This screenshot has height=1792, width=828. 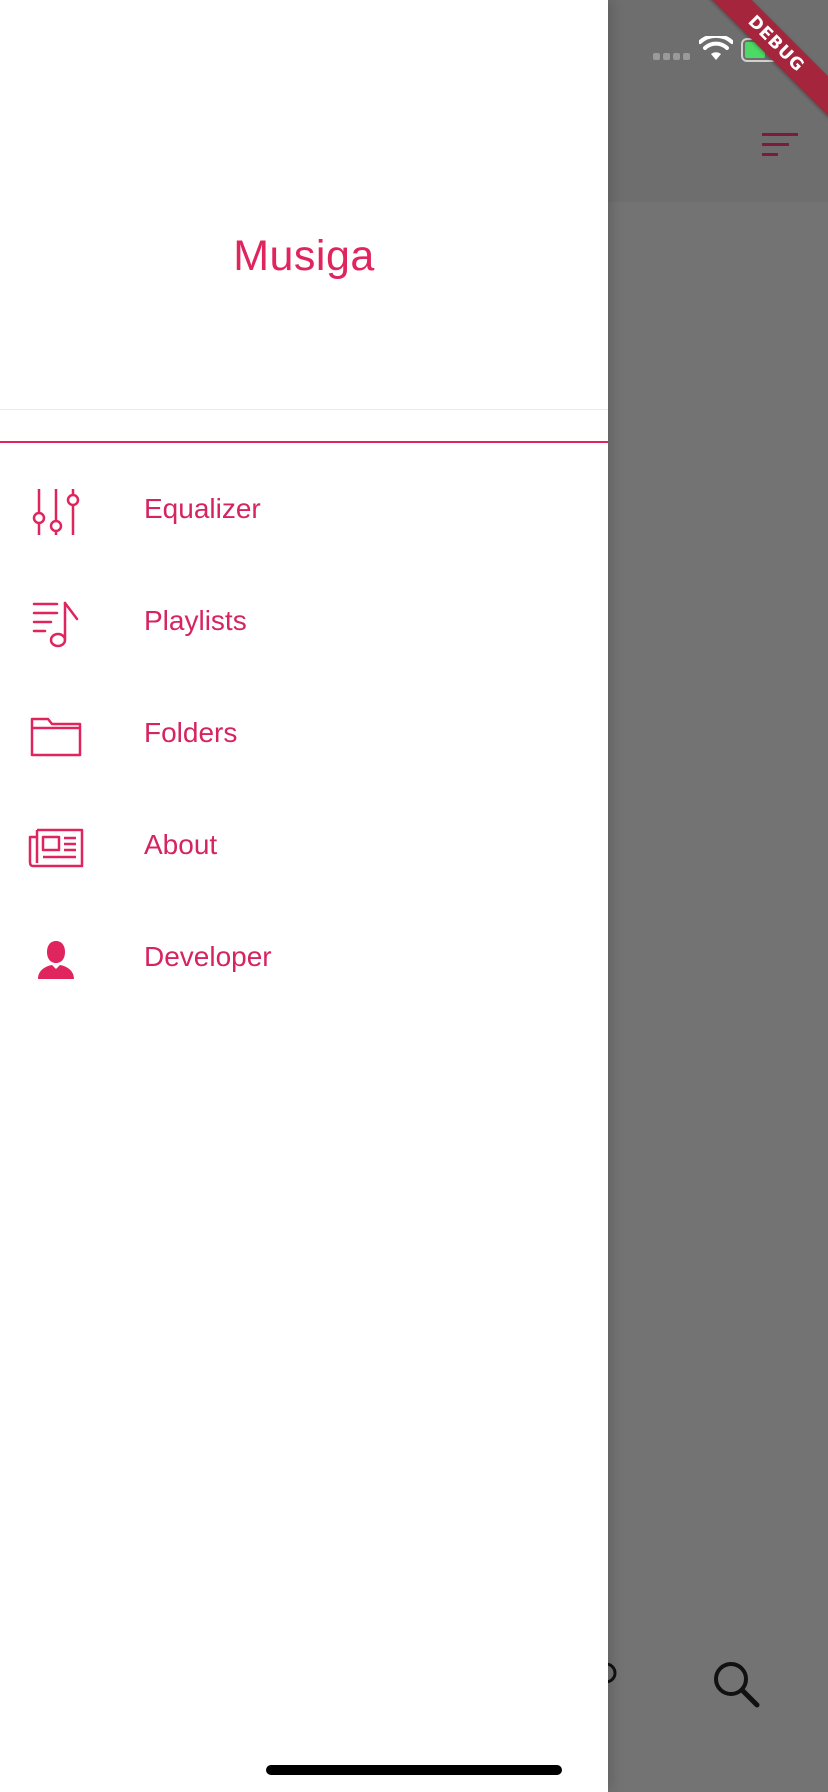 What do you see at coordinates (304, 256) in the screenshot?
I see `app-title: Musiga` at bounding box center [304, 256].